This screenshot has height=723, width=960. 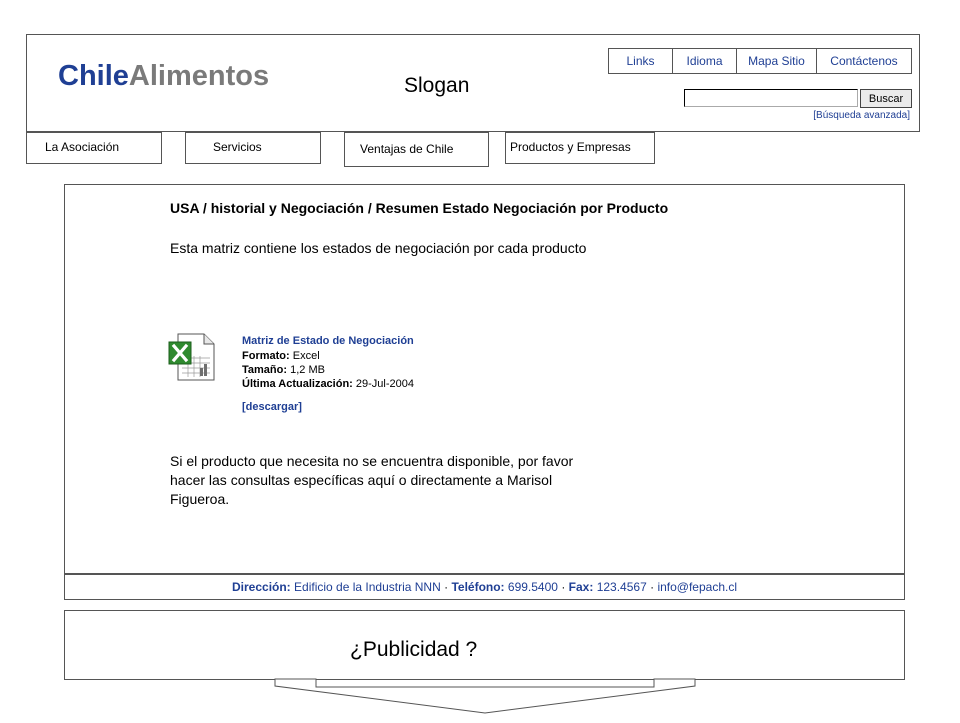 I want to click on document-format: Formato: Excel, so click(x=281, y=356).